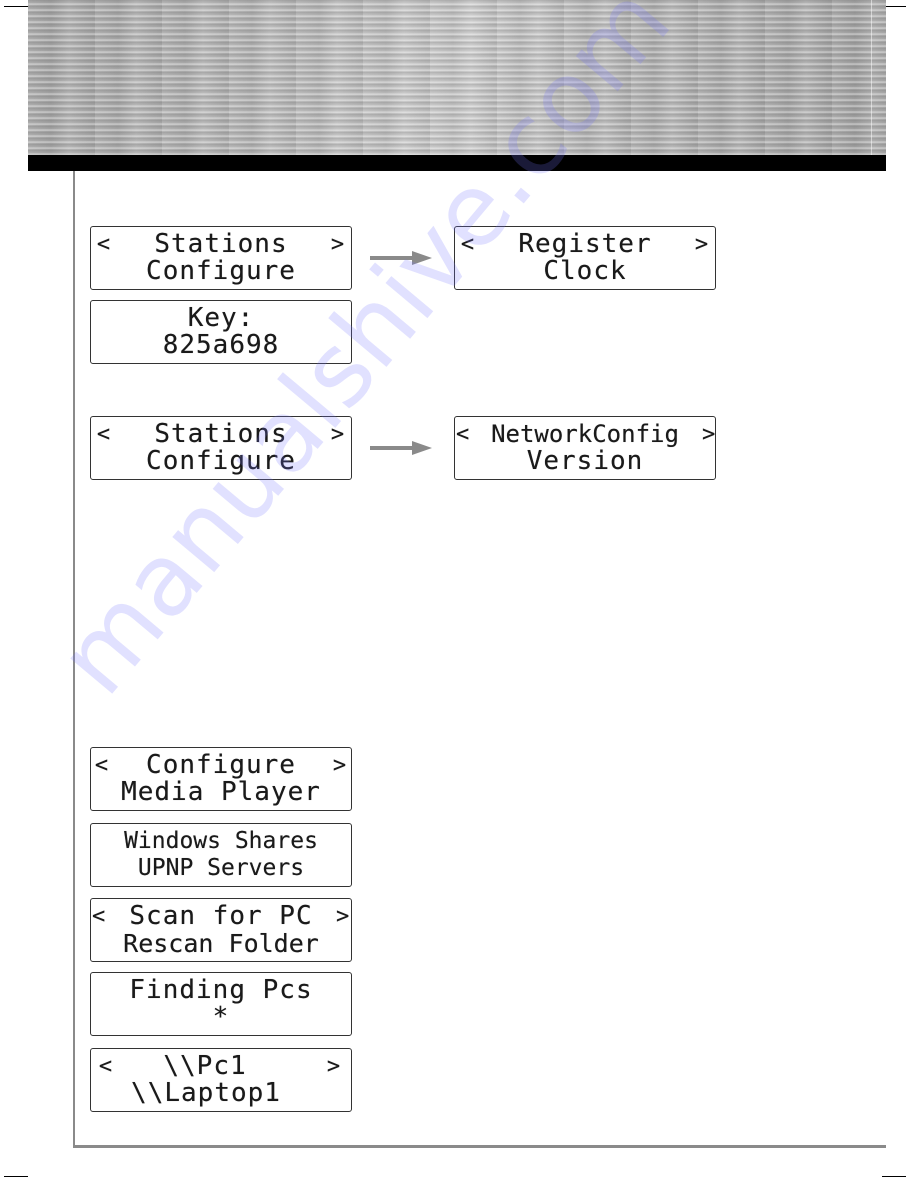 The height and width of the screenshot is (1188, 918). I want to click on lcd-line-1: Key:, so click(221, 318).